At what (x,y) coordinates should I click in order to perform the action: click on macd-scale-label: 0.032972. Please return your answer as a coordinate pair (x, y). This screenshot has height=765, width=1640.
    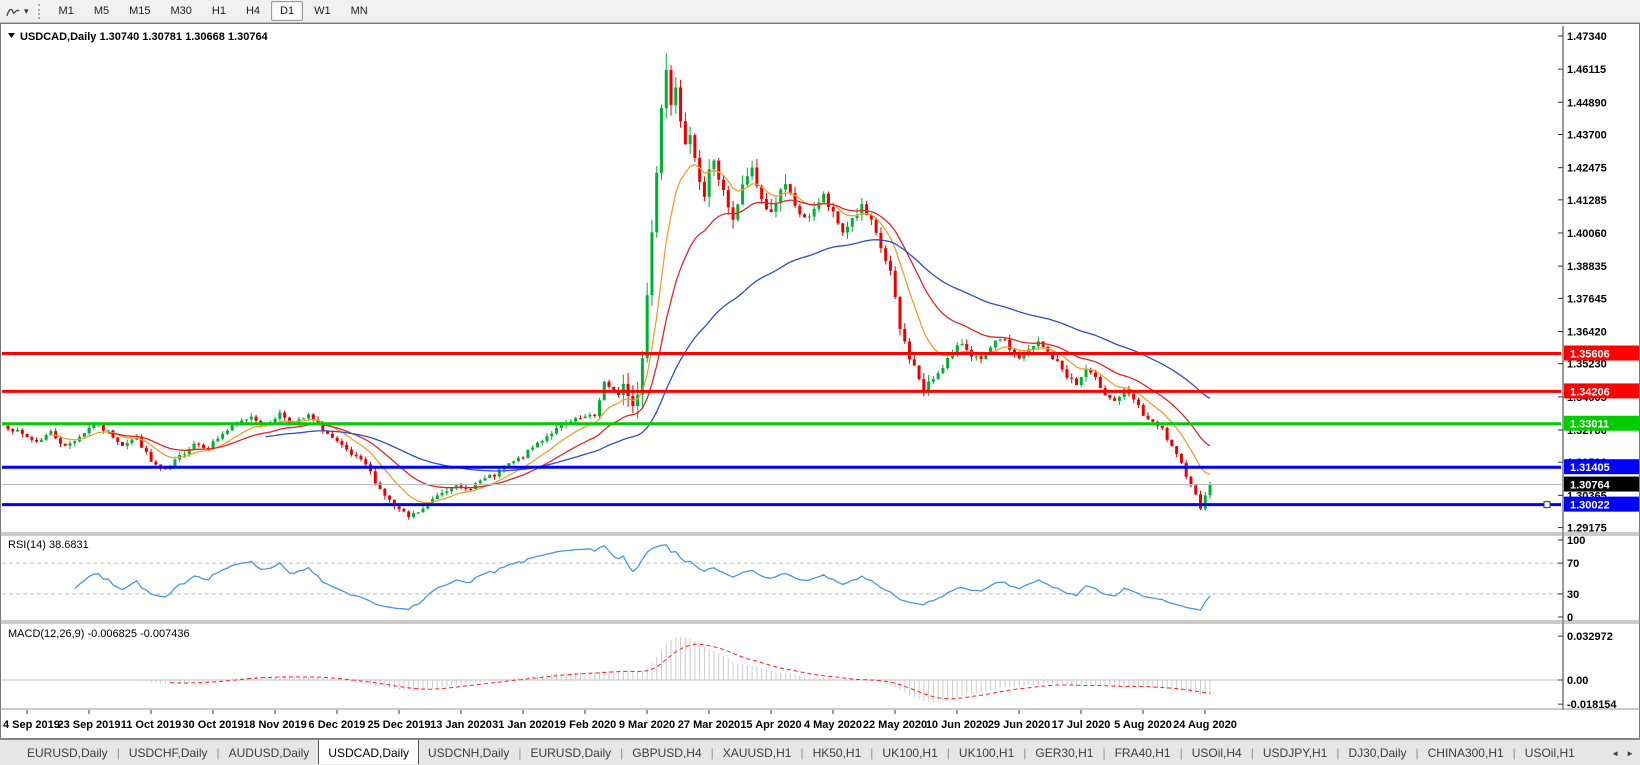
    Looking at the image, I should click on (1590, 637).